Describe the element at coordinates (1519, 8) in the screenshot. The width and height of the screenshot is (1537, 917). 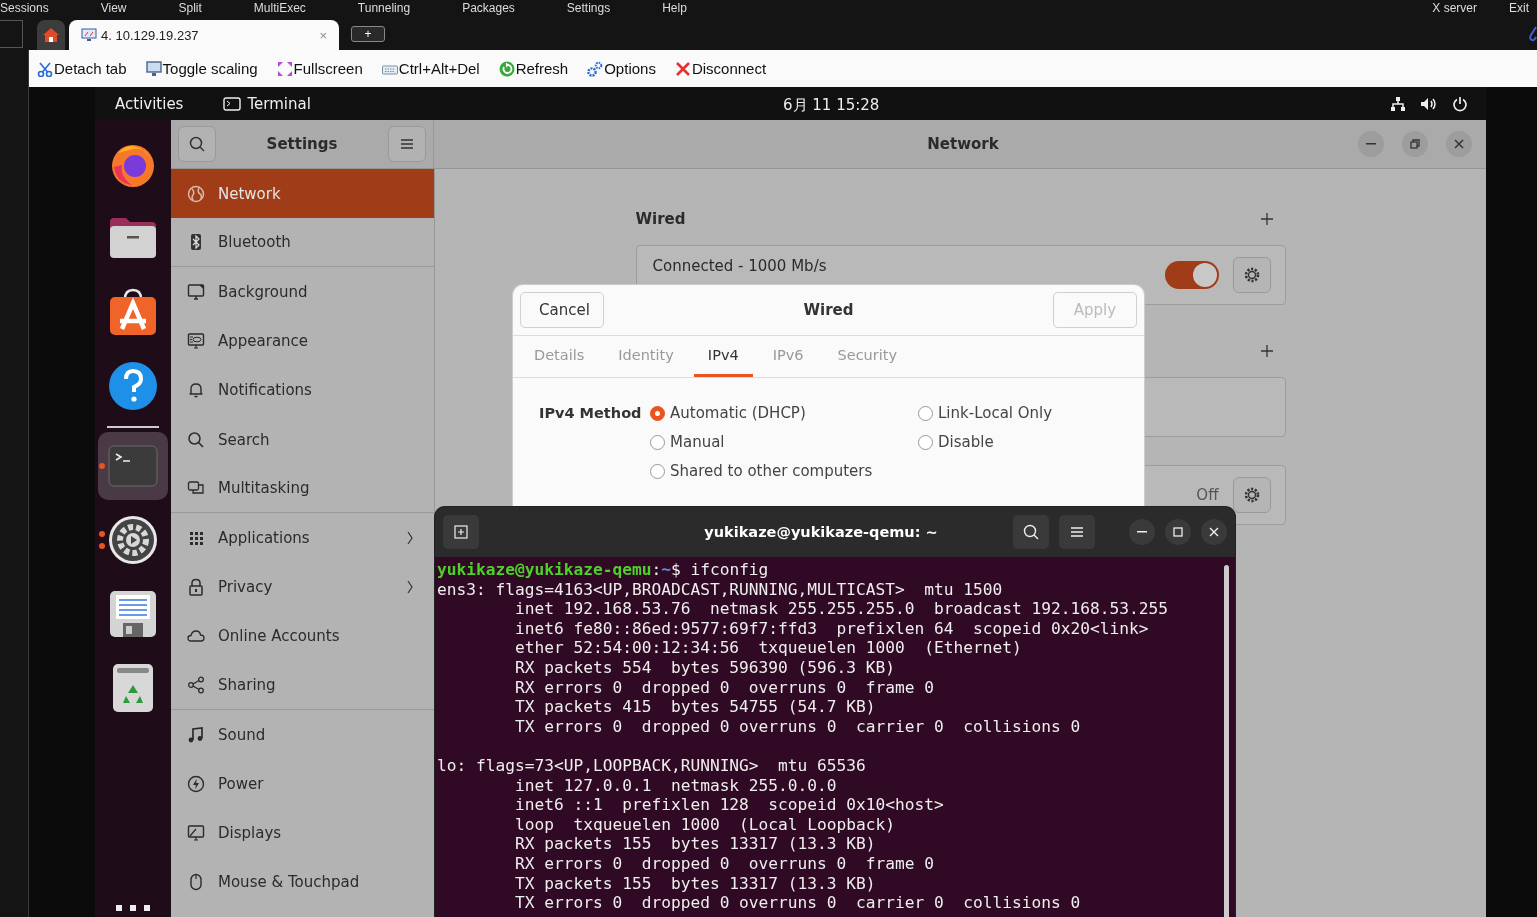
I see `menu-item: Exit` at that location.